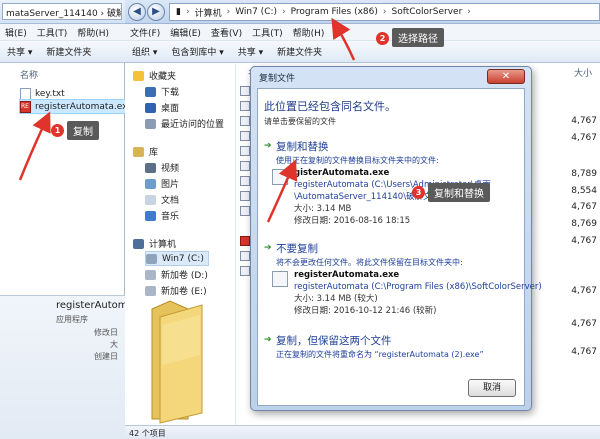 The width and height of the screenshot is (600, 439). Describe the element at coordinates (427, 12) in the screenshot. I see `breadcrumb-softcolorserver: SoftColorServer` at that location.